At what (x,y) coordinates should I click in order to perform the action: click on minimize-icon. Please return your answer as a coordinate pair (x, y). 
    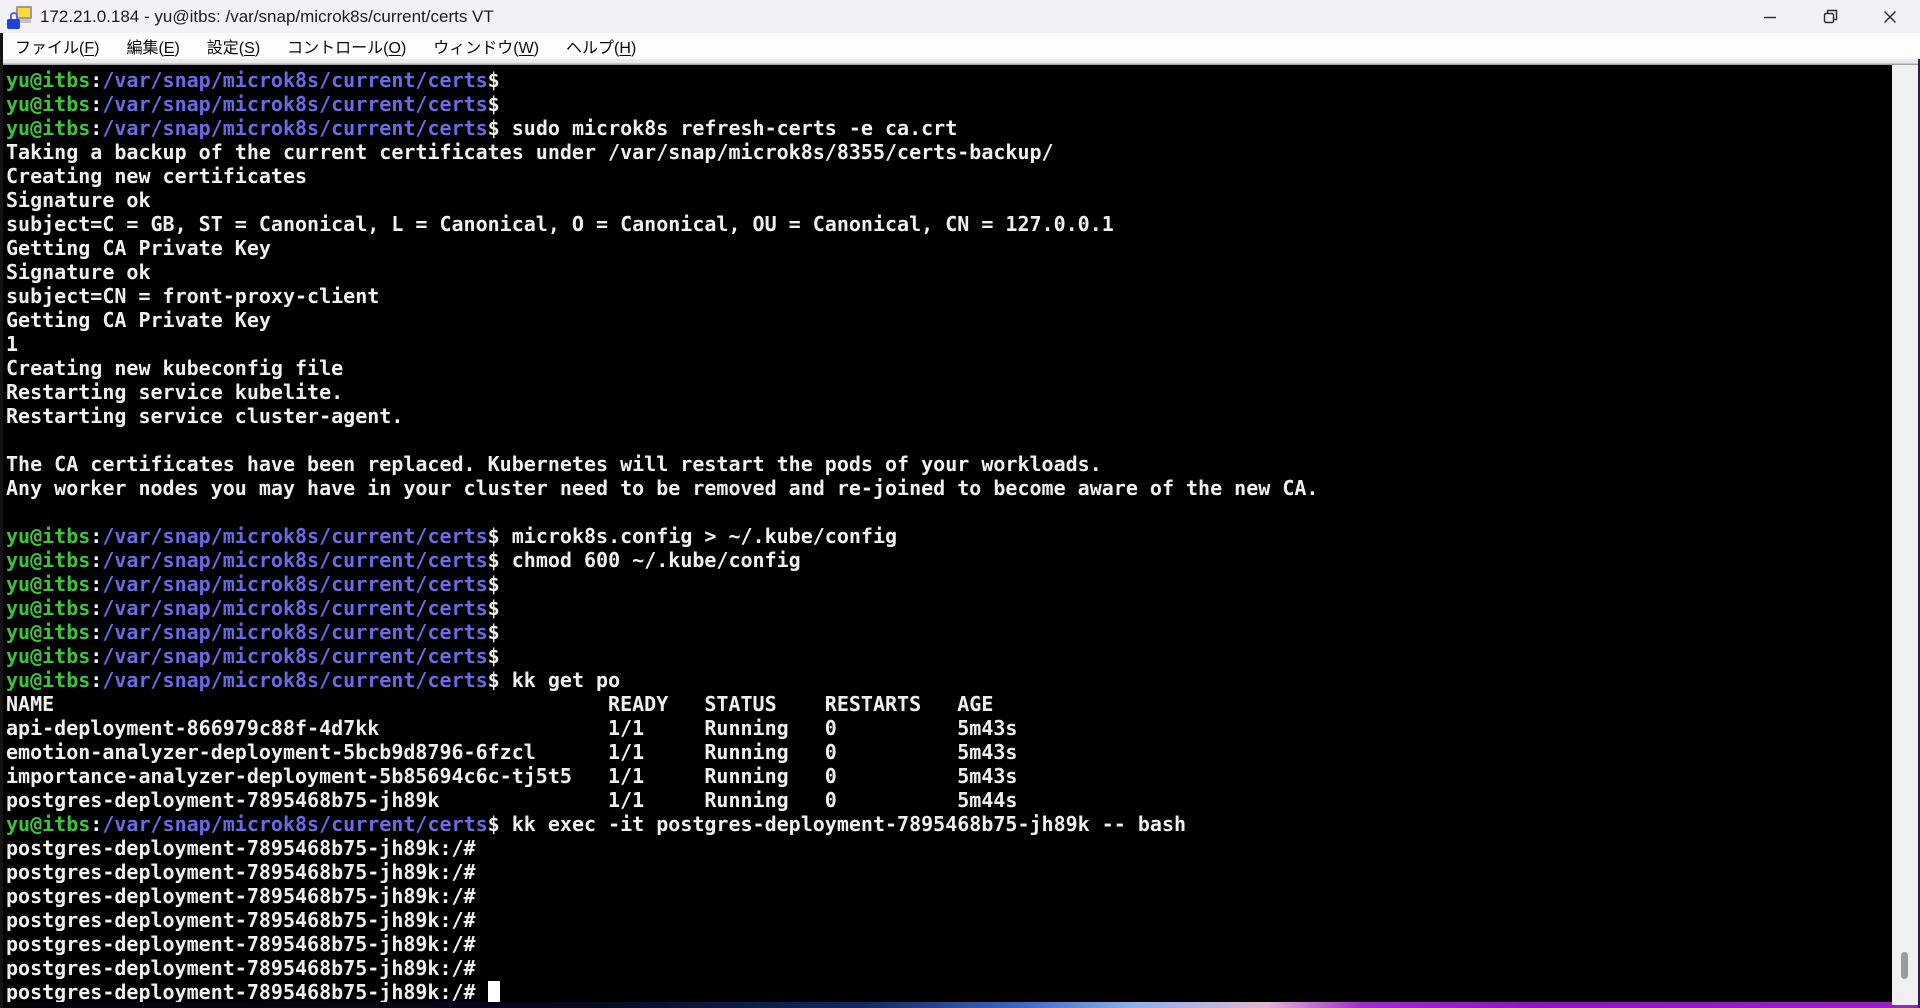
    Looking at the image, I should click on (1770, 17).